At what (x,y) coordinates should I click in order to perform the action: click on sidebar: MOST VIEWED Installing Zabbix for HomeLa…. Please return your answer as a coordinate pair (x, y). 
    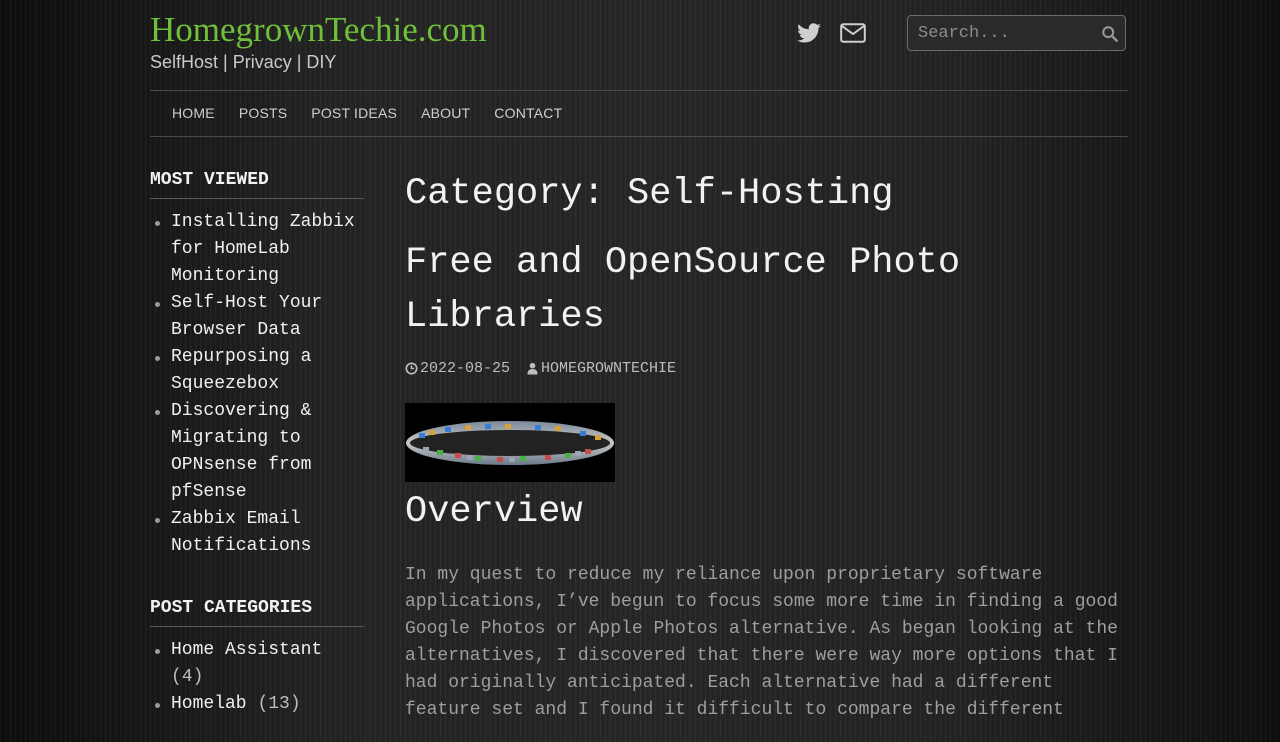
    Looking at the image, I should click on (257, 444).